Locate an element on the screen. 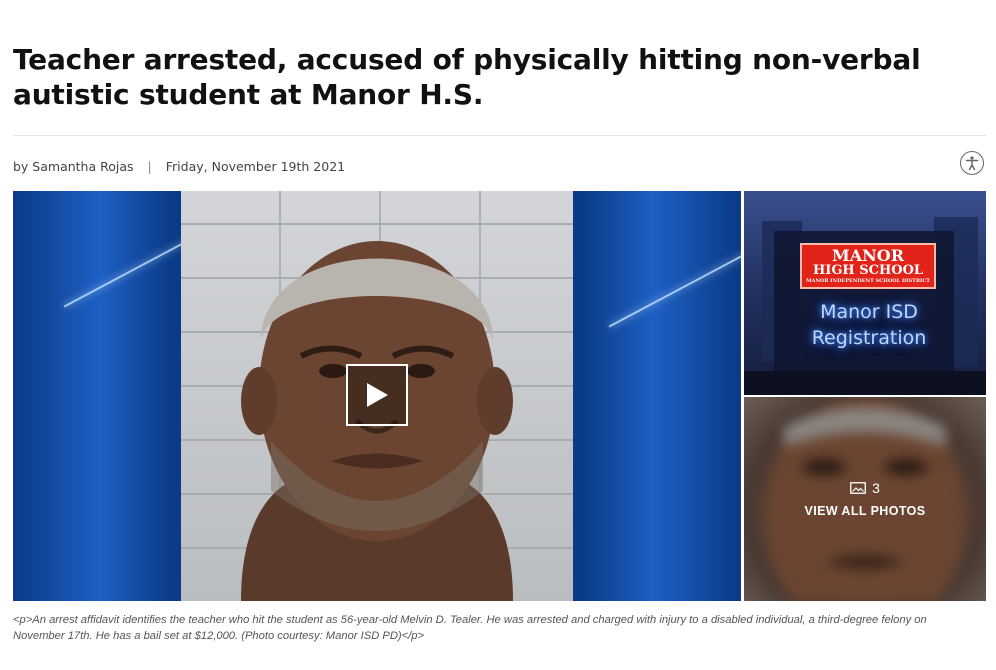 Image resolution: width=996 pixels, height=670 pixels. accessibility-icon is located at coordinates (972, 163).